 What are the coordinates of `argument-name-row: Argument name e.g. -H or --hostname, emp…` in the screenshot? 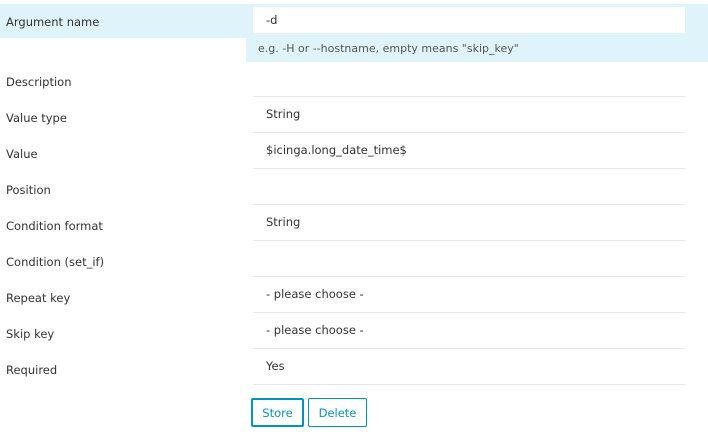 It's located at (354, 31).